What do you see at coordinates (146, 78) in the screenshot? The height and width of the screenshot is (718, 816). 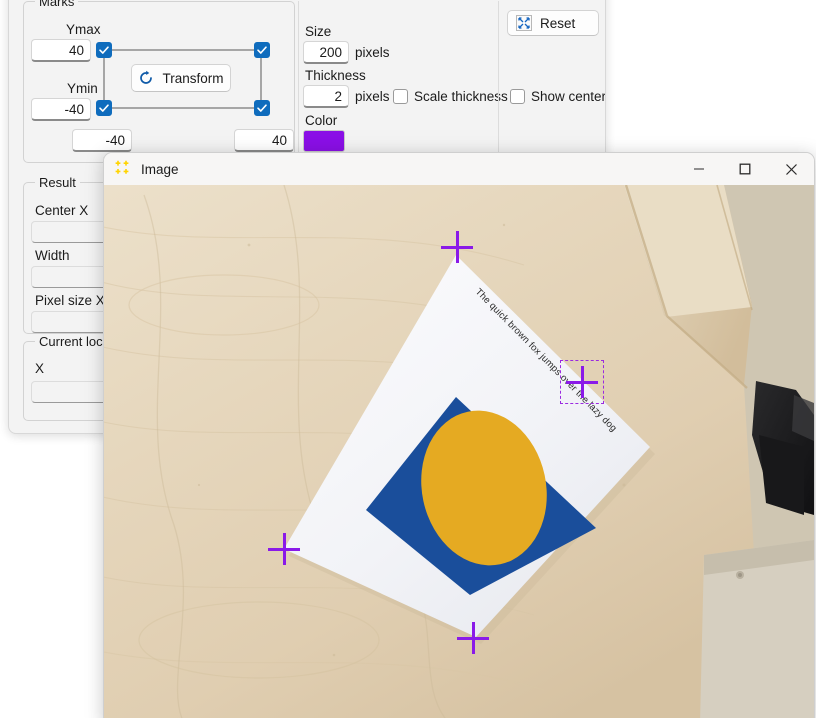 I see `refresh-icon` at bounding box center [146, 78].